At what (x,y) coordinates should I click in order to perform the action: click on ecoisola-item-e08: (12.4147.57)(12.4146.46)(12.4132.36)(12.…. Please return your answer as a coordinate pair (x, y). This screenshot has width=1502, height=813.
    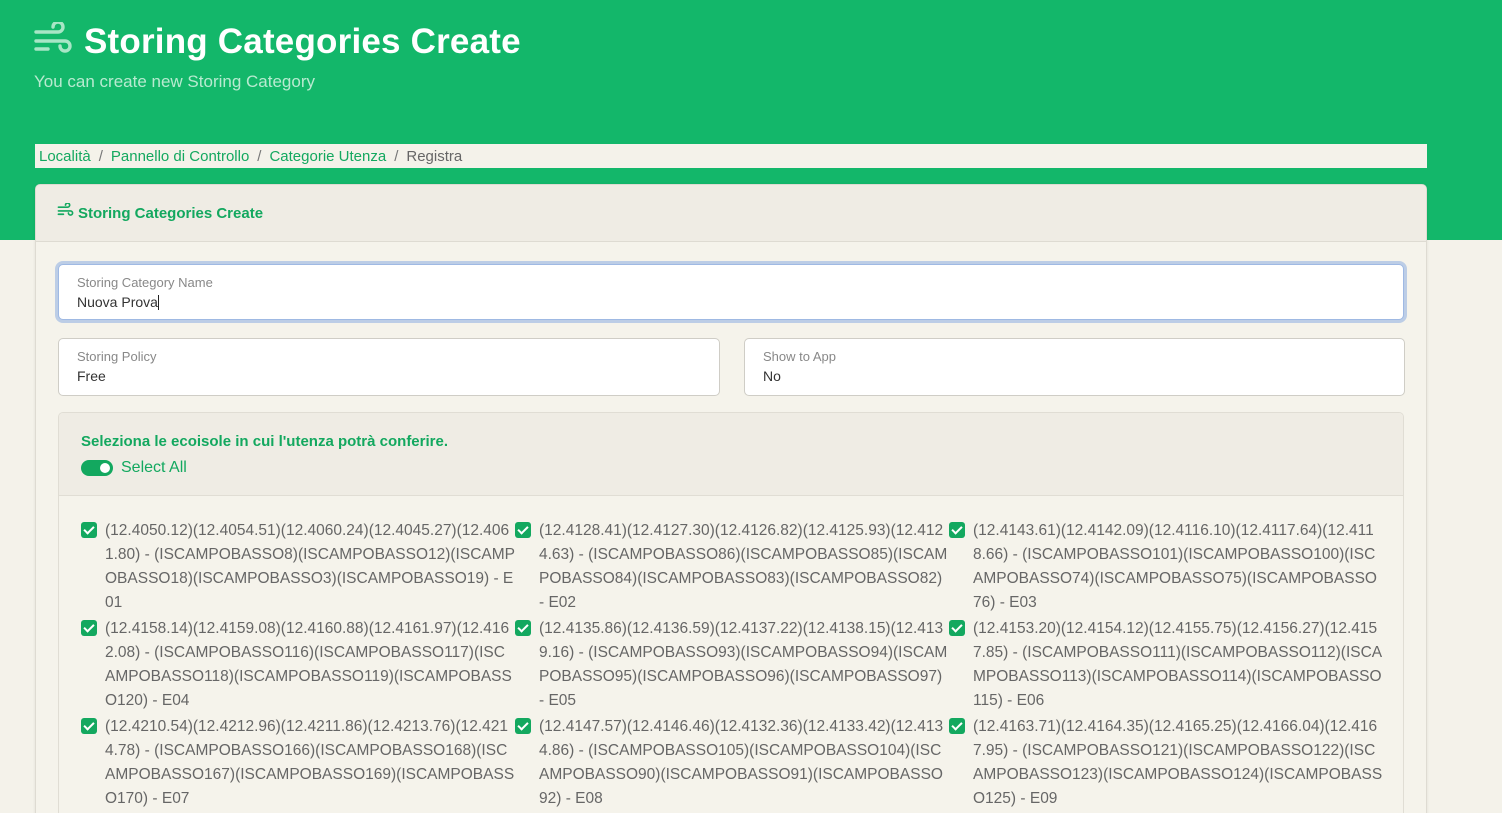
    Looking at the image, I should click on (732, 763).